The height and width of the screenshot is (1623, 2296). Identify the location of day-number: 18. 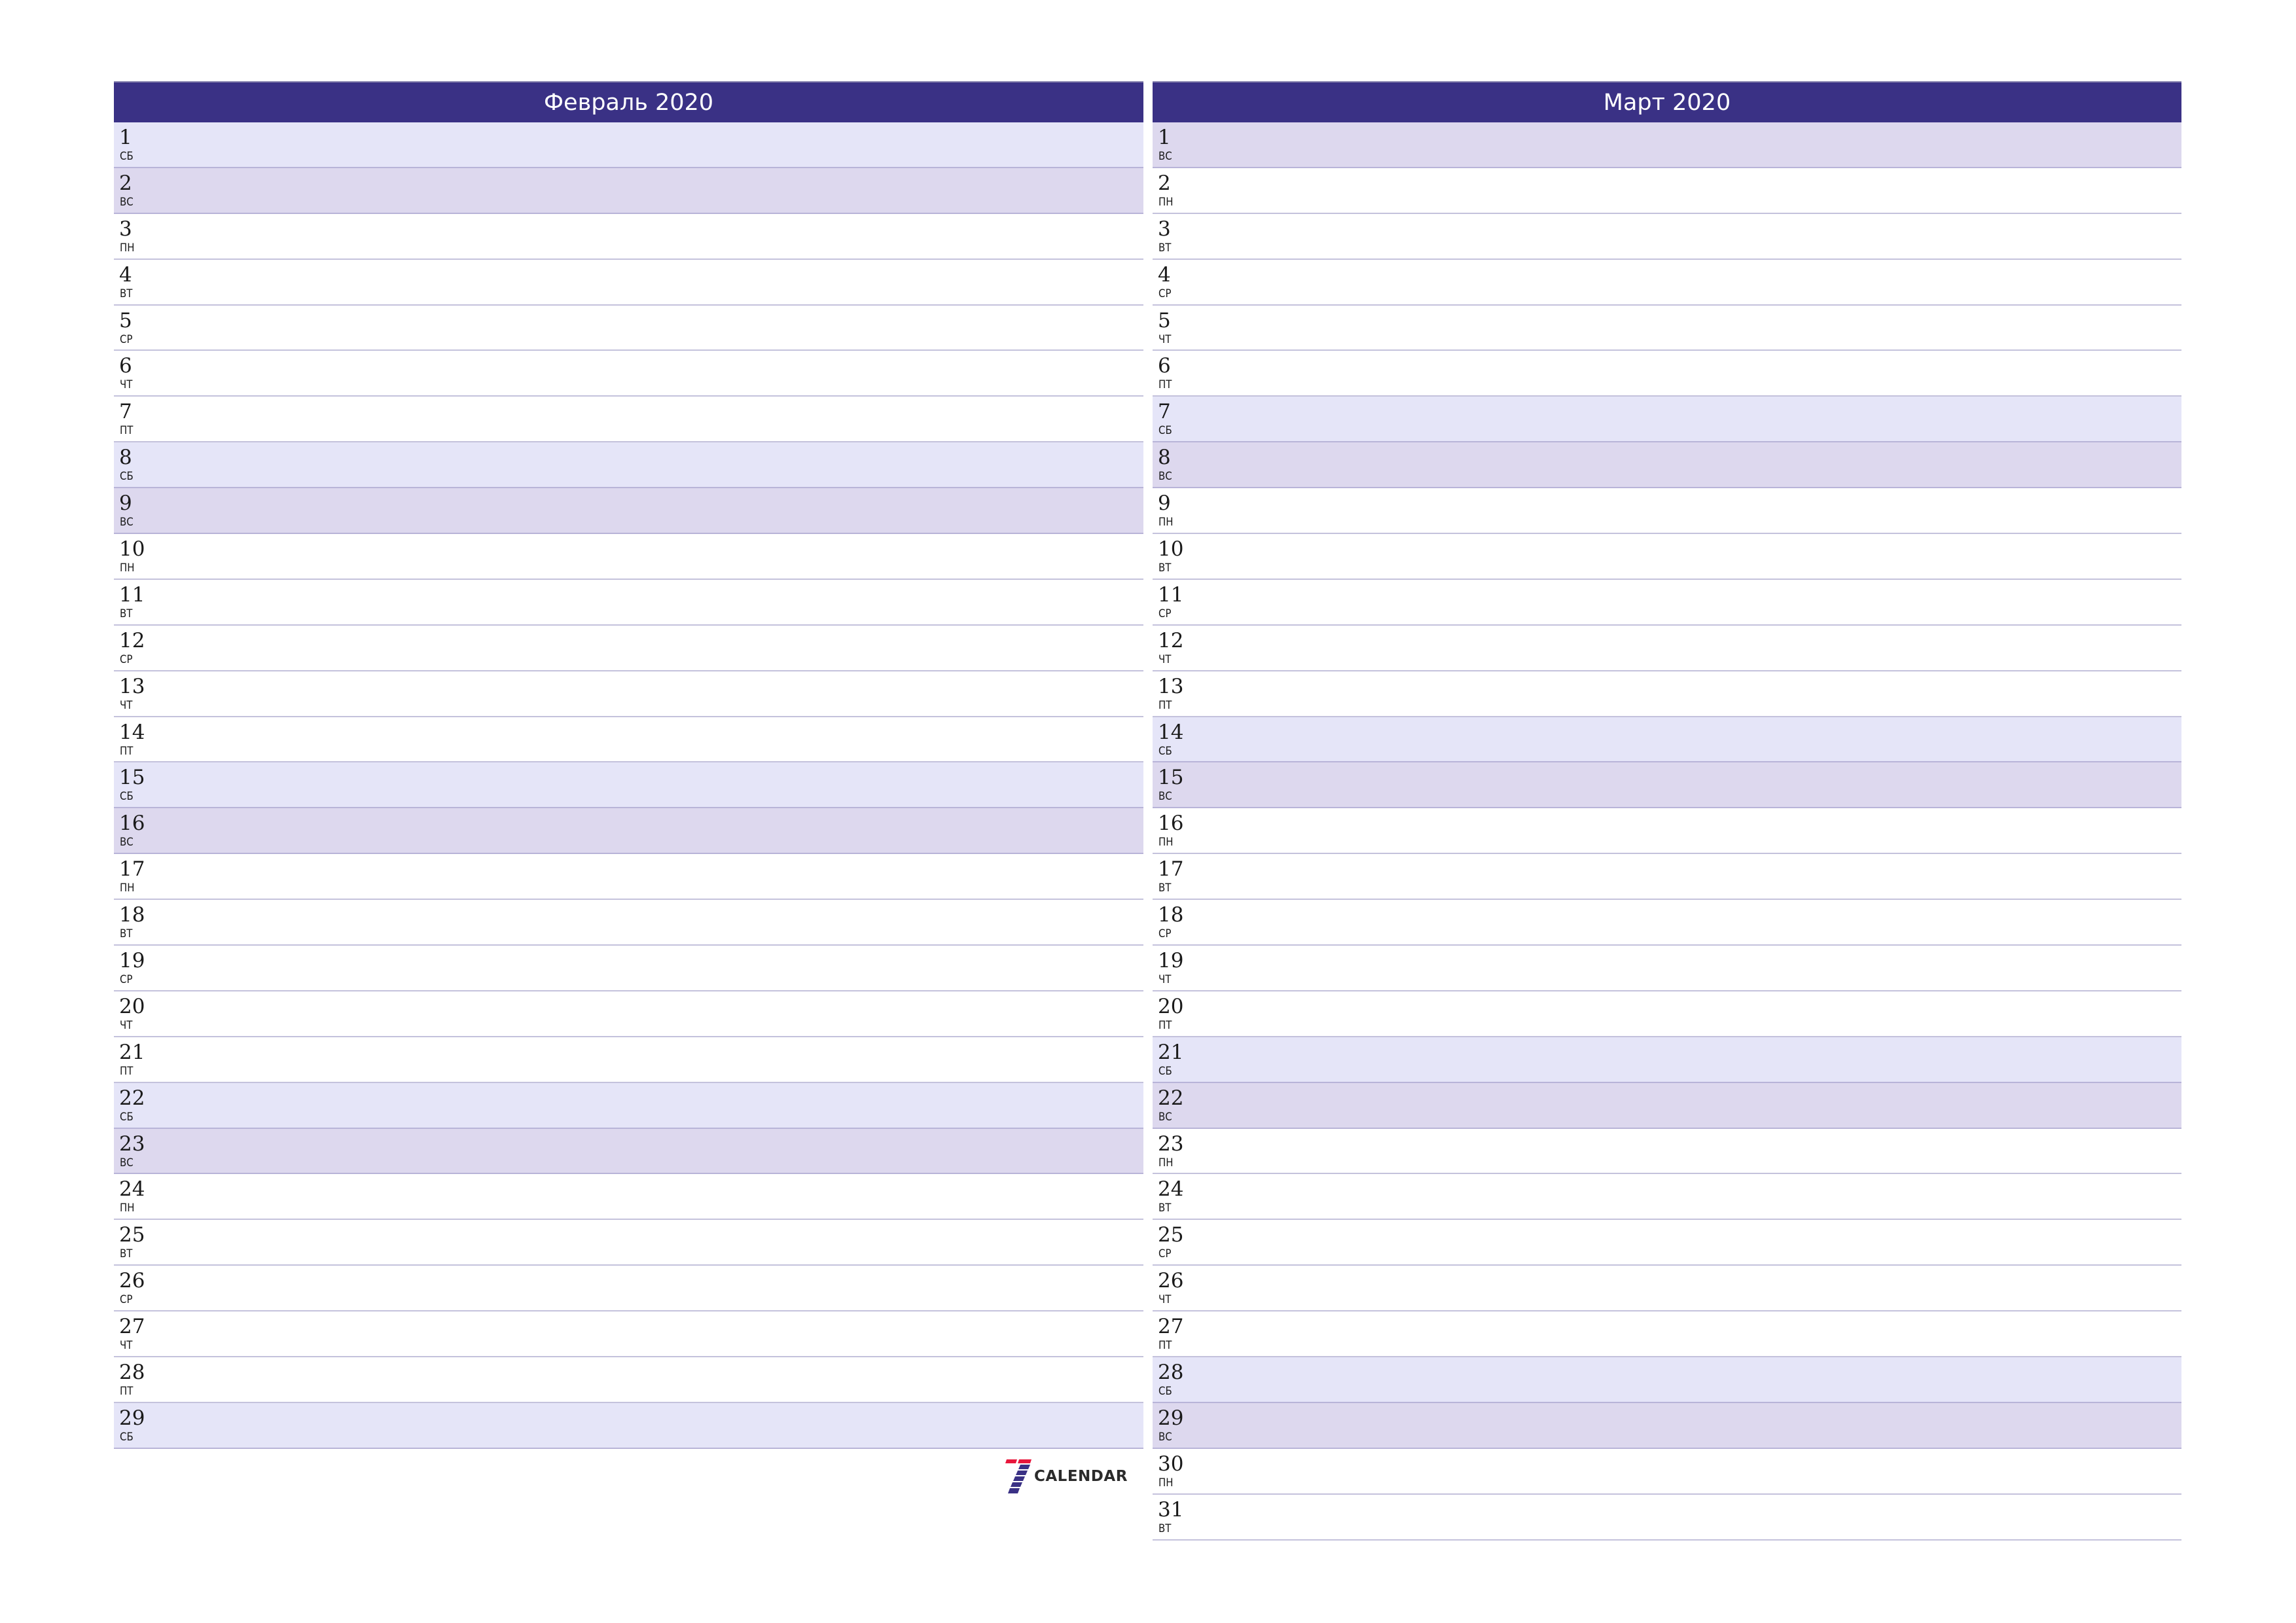
(1171, 915).